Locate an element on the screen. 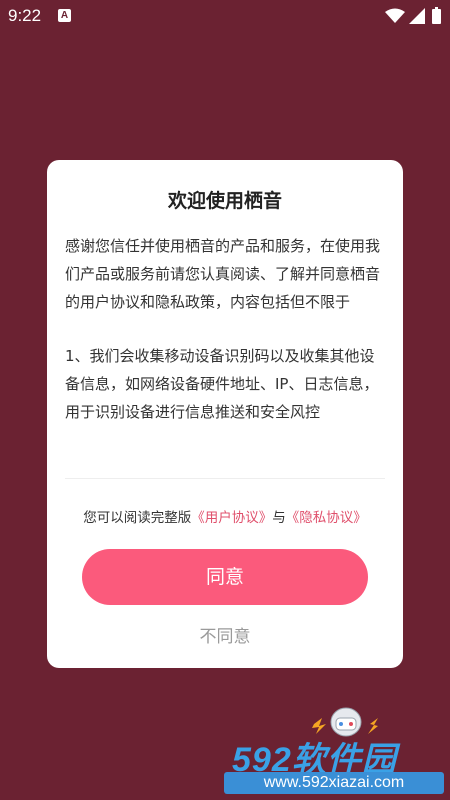  dialog-title: 欢迎使用栖音 is located at coordinates (224, 201).